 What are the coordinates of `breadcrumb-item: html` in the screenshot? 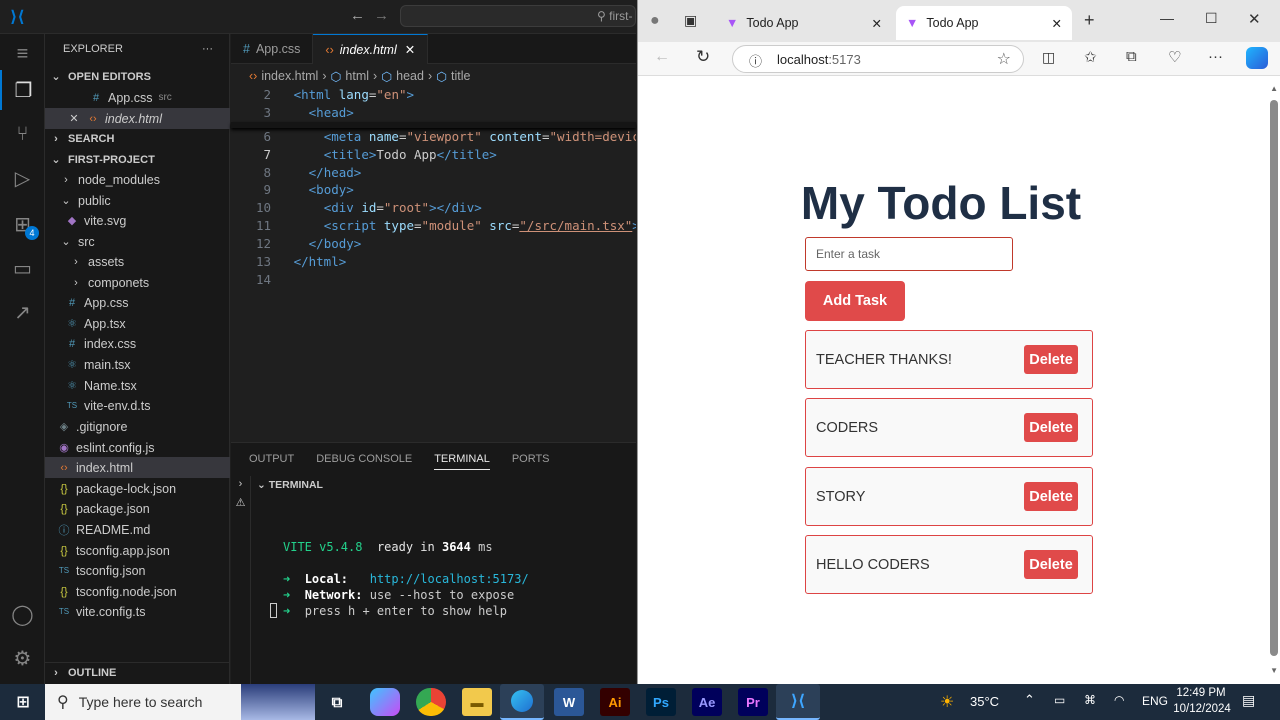 It's located at (357, 76).